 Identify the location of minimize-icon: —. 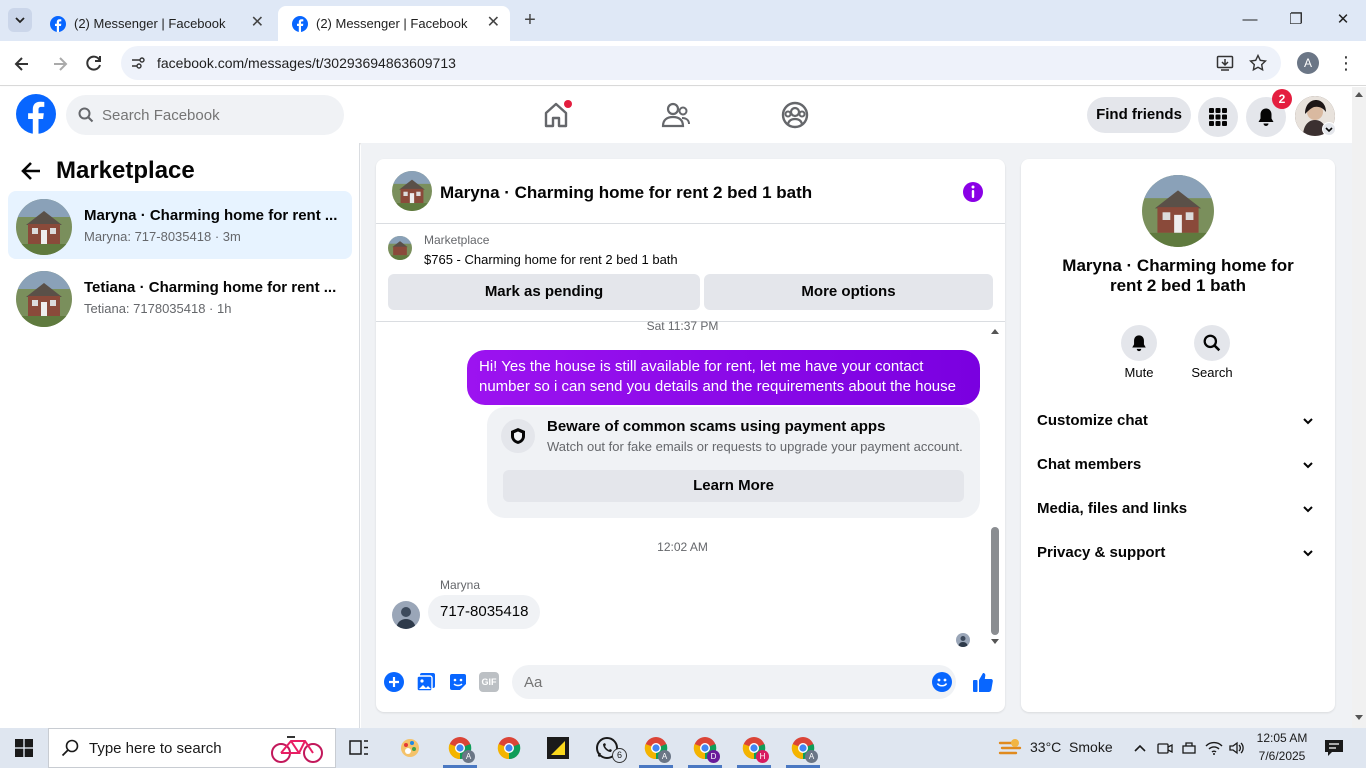
(1250, 20).